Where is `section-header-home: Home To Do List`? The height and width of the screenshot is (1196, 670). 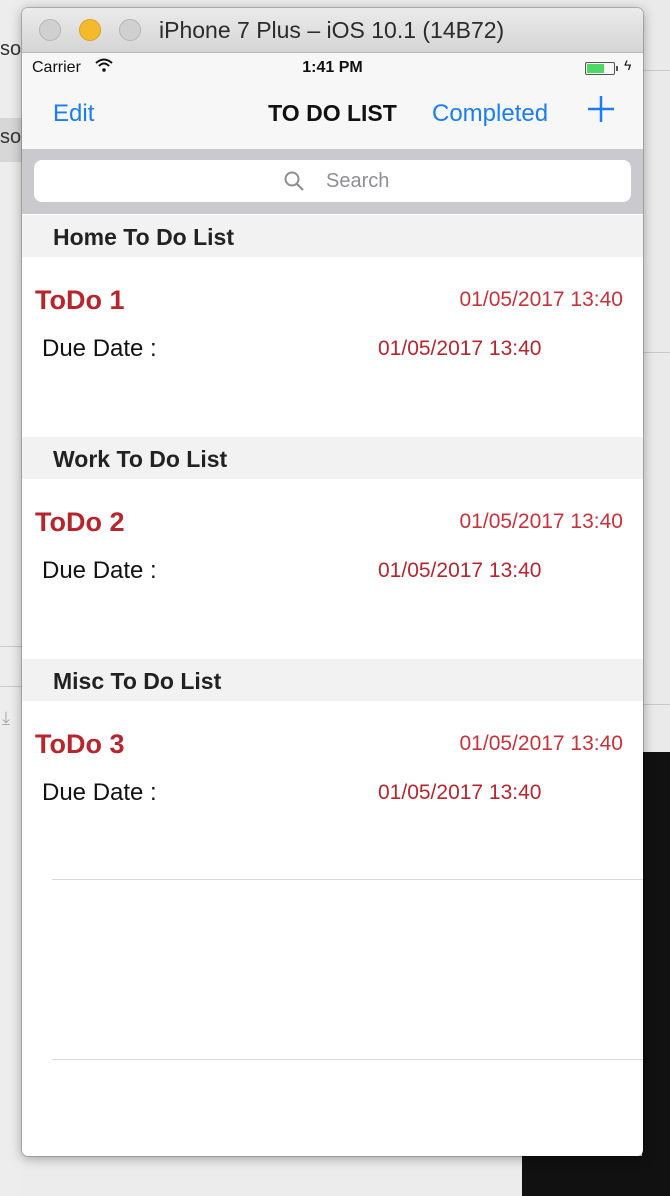
section-header-home: Home To Do List is located at coordinates (332, 236).